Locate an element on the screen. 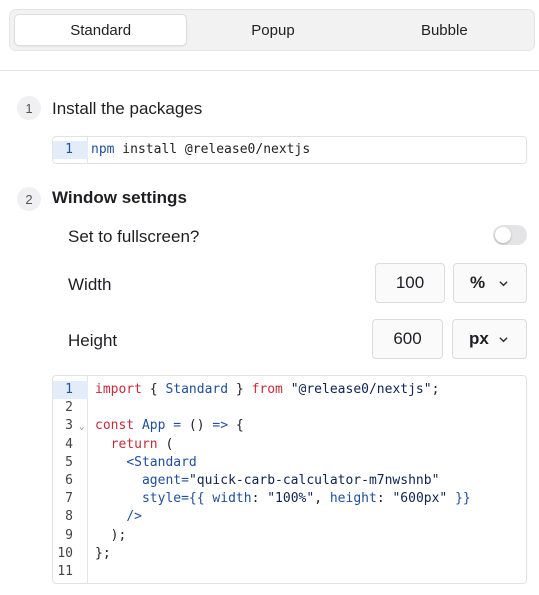 The height and width of the screenshot is (595, 539). code-token: ); is located at coordinates (111, 535).